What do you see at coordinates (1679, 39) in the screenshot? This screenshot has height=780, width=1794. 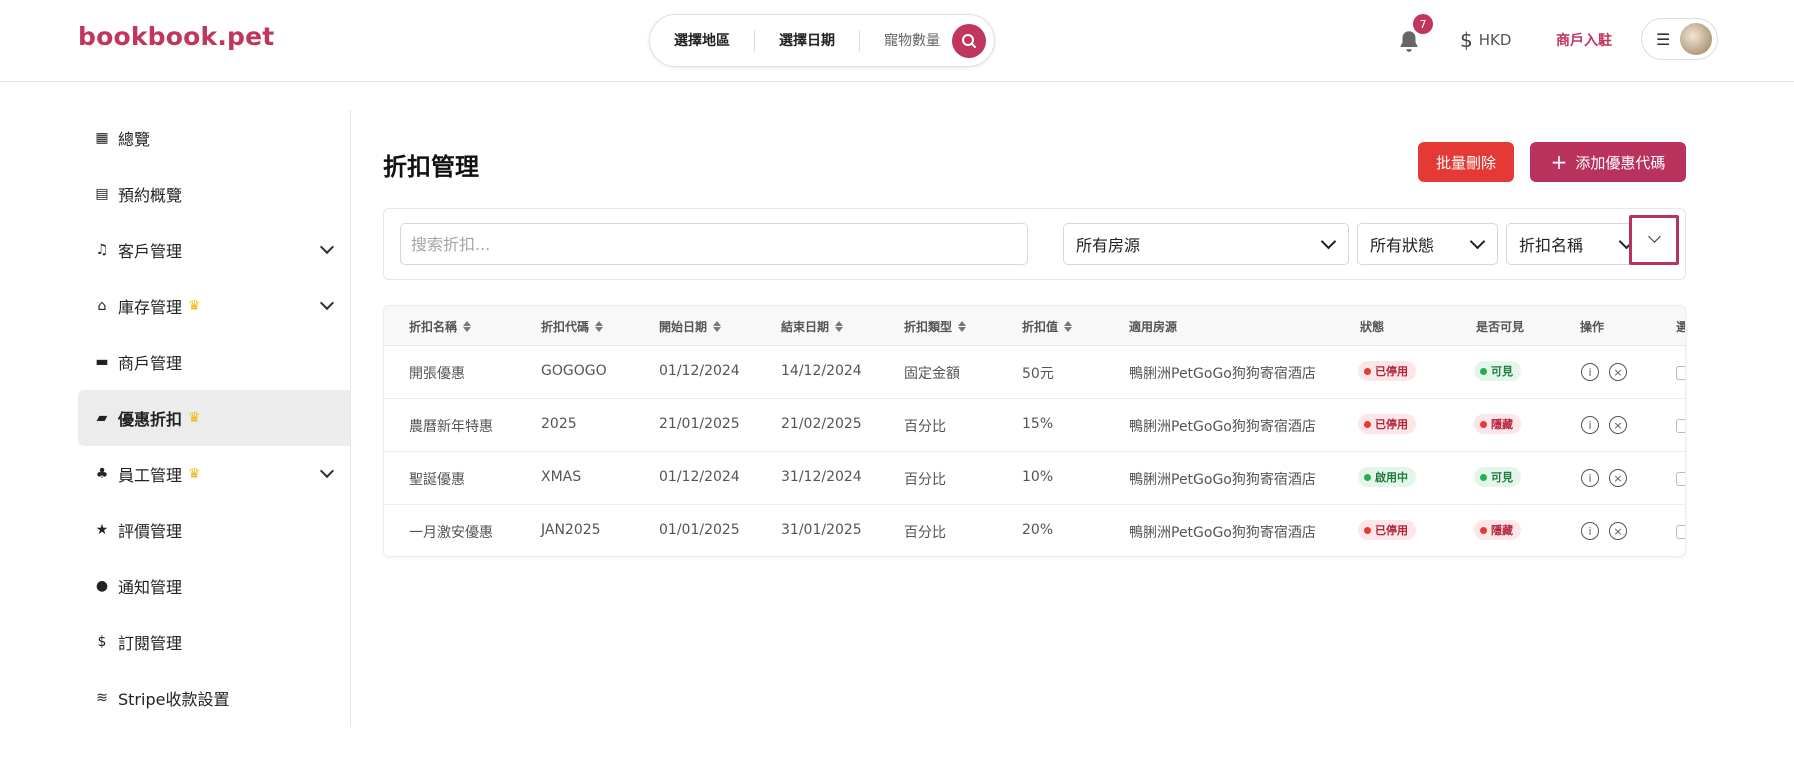 I see `user-menu-button: ☰` at bounding box center [1679, 39].